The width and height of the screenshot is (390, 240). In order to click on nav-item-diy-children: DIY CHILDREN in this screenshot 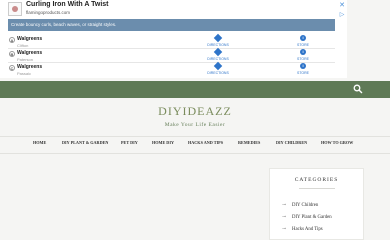, I will do `click(291, 142)`.